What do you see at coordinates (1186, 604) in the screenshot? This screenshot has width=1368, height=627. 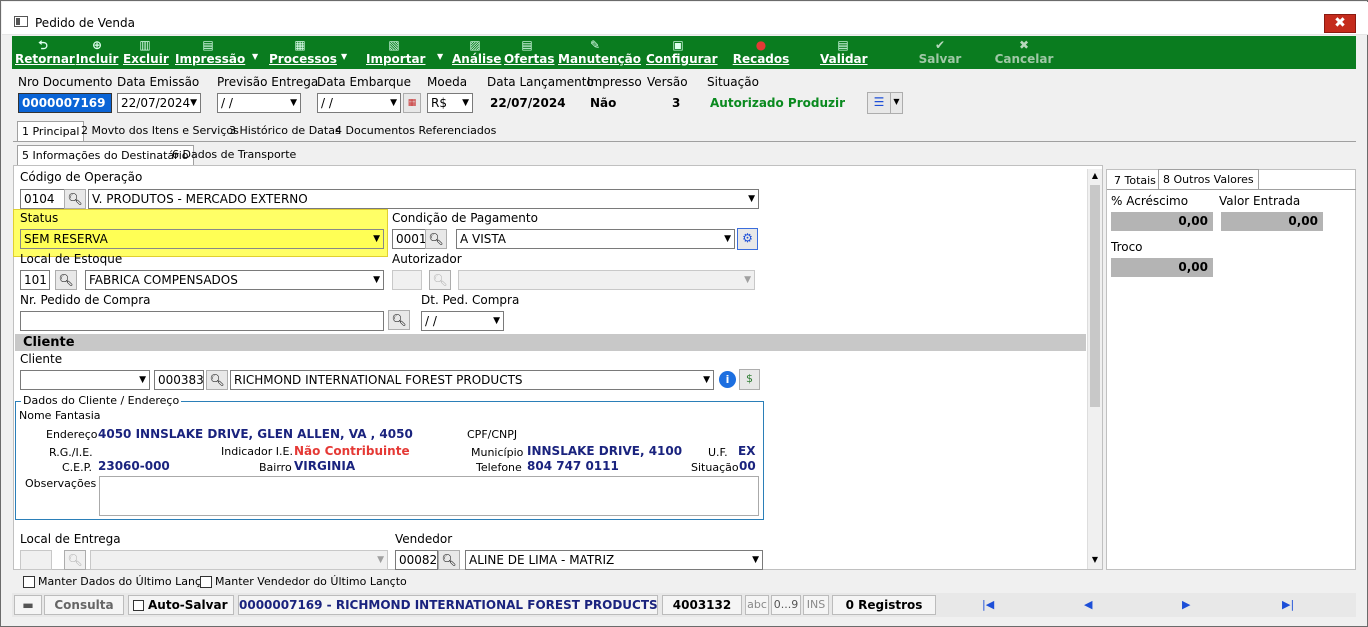 I see `next-record-icon: ▶` at bounding box center [1186, 604].